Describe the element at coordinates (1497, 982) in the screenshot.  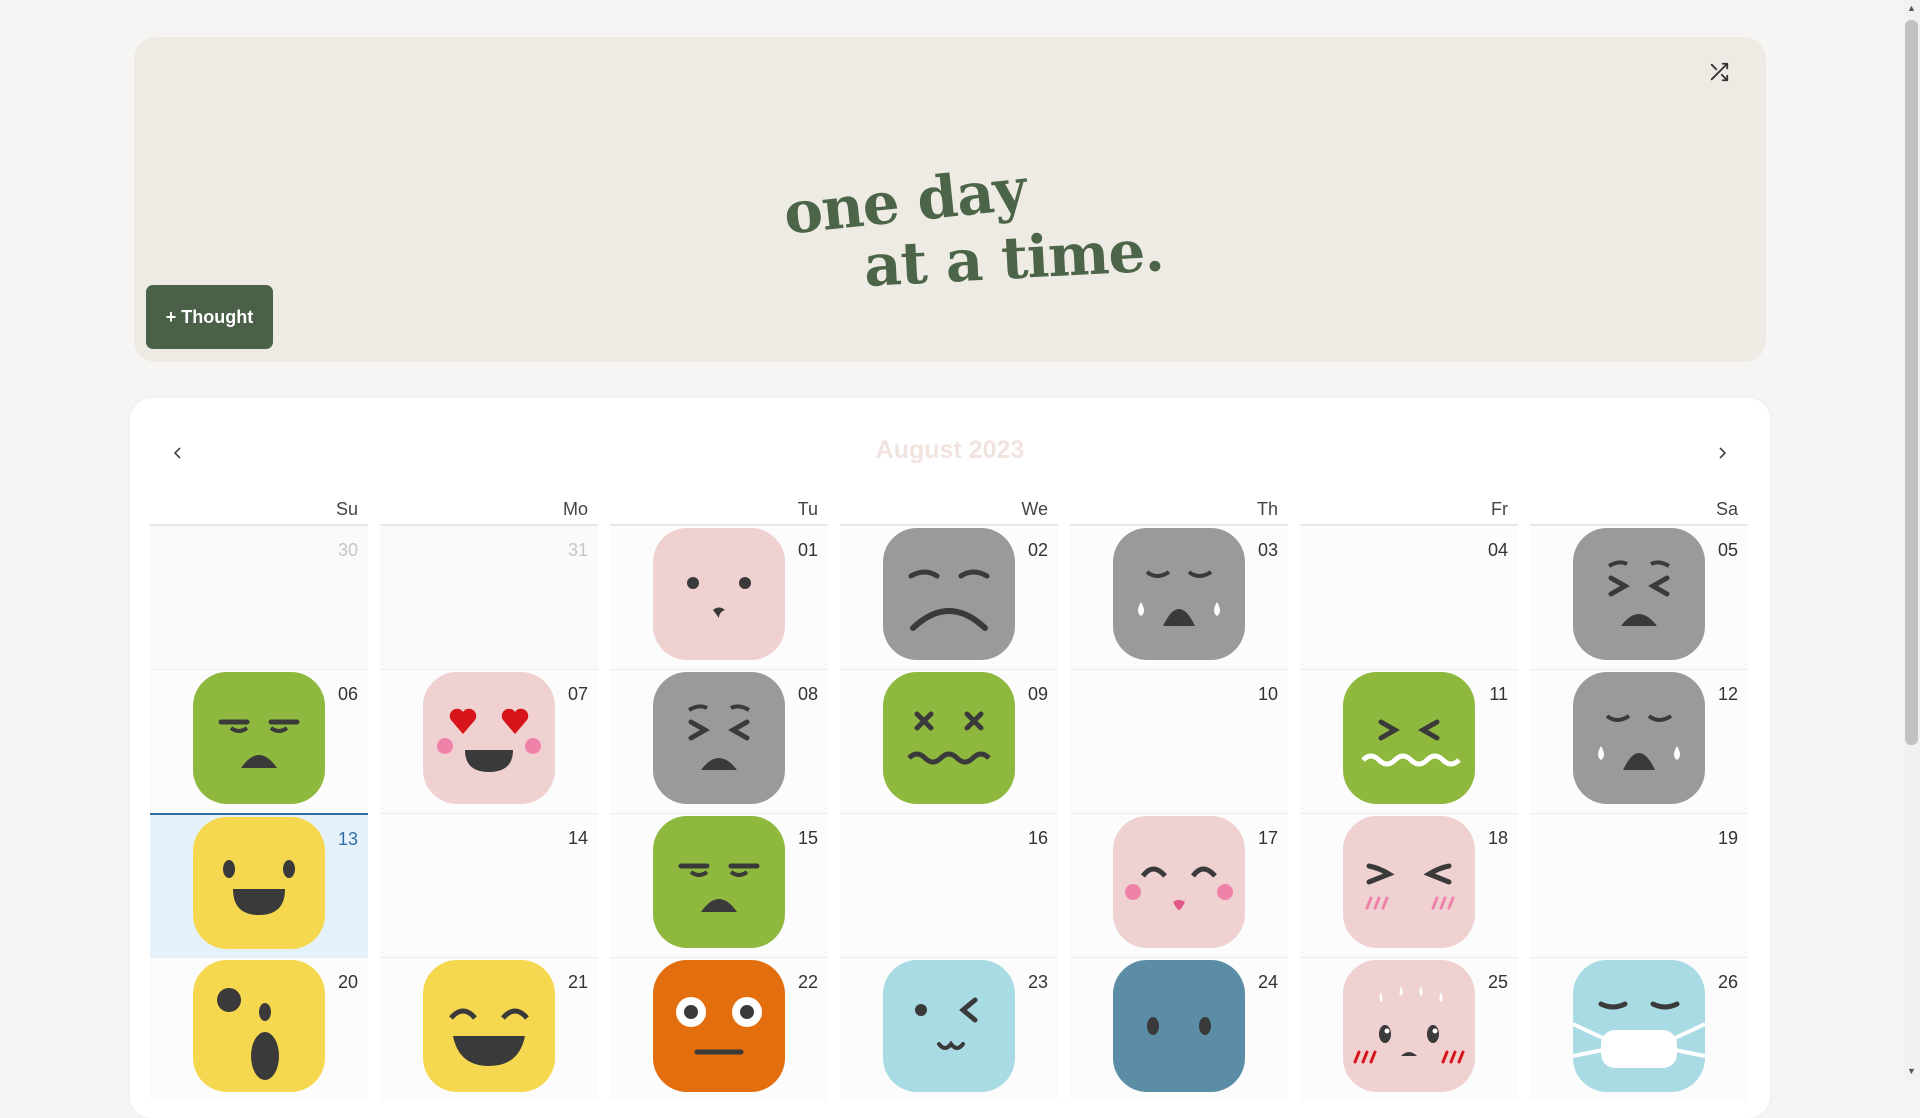
I see `day-number: 25` at that location.